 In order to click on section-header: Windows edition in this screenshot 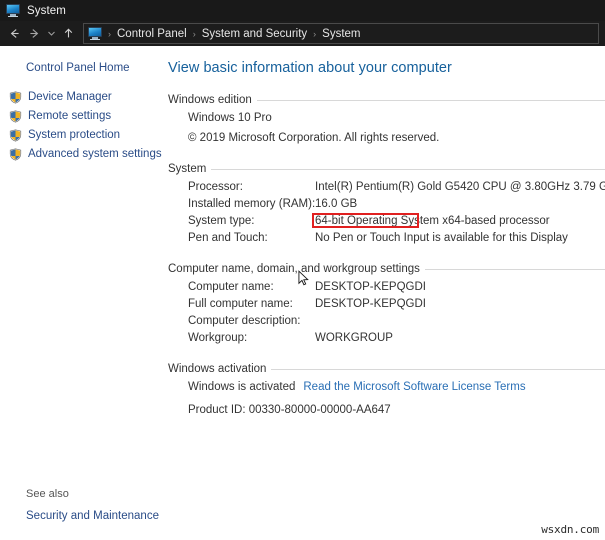, I will do `click(386, 100)`.